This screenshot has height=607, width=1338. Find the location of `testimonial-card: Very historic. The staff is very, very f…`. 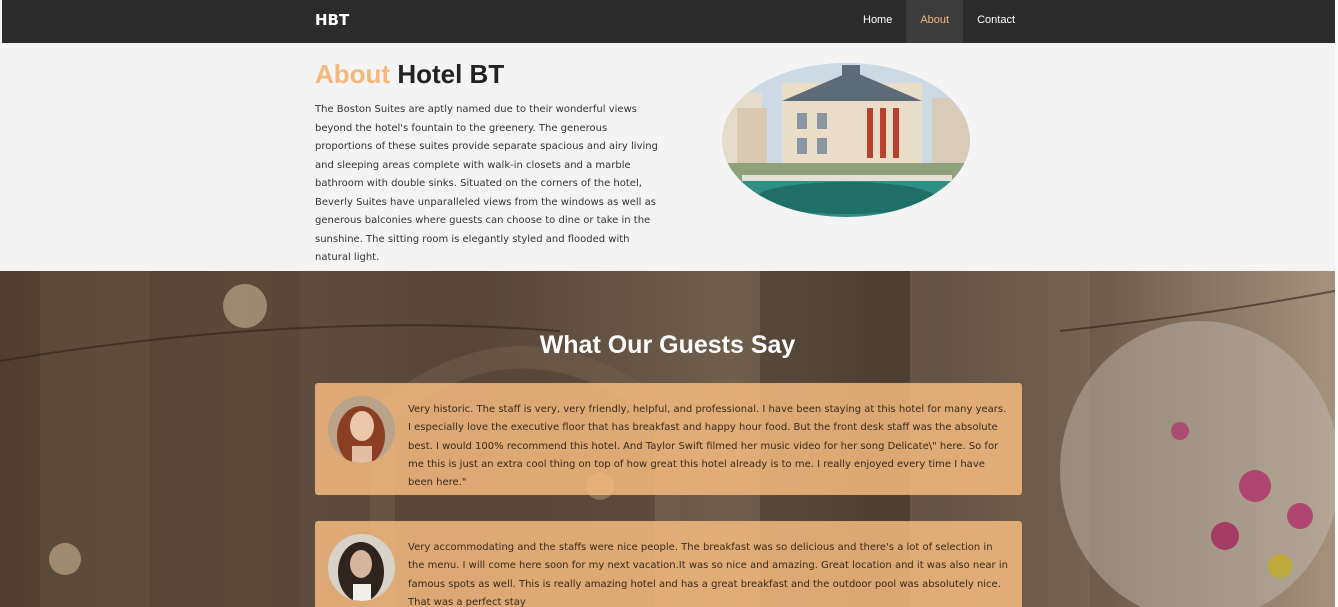

testimonial-card: Very historic. The staff is very, very f… is located at coordinates (668, 439).